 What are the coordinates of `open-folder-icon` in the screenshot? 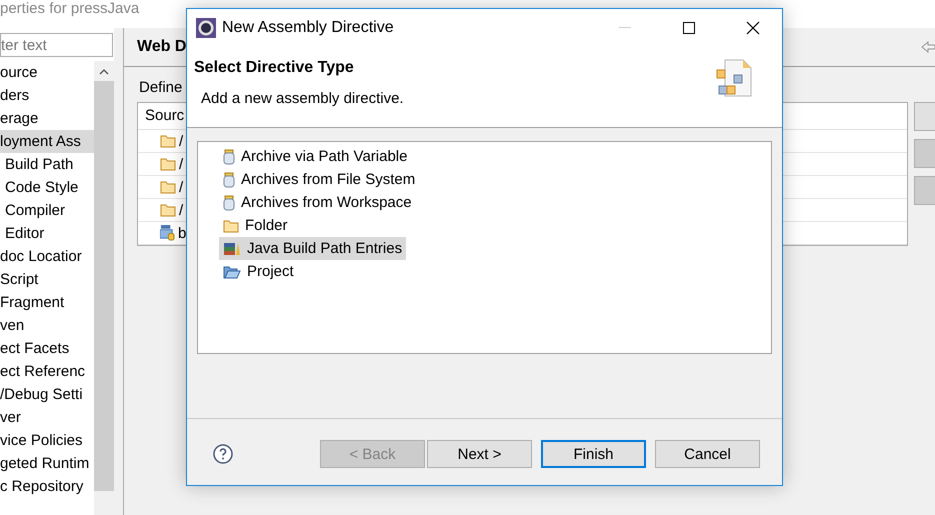 It's located at (232, 271).